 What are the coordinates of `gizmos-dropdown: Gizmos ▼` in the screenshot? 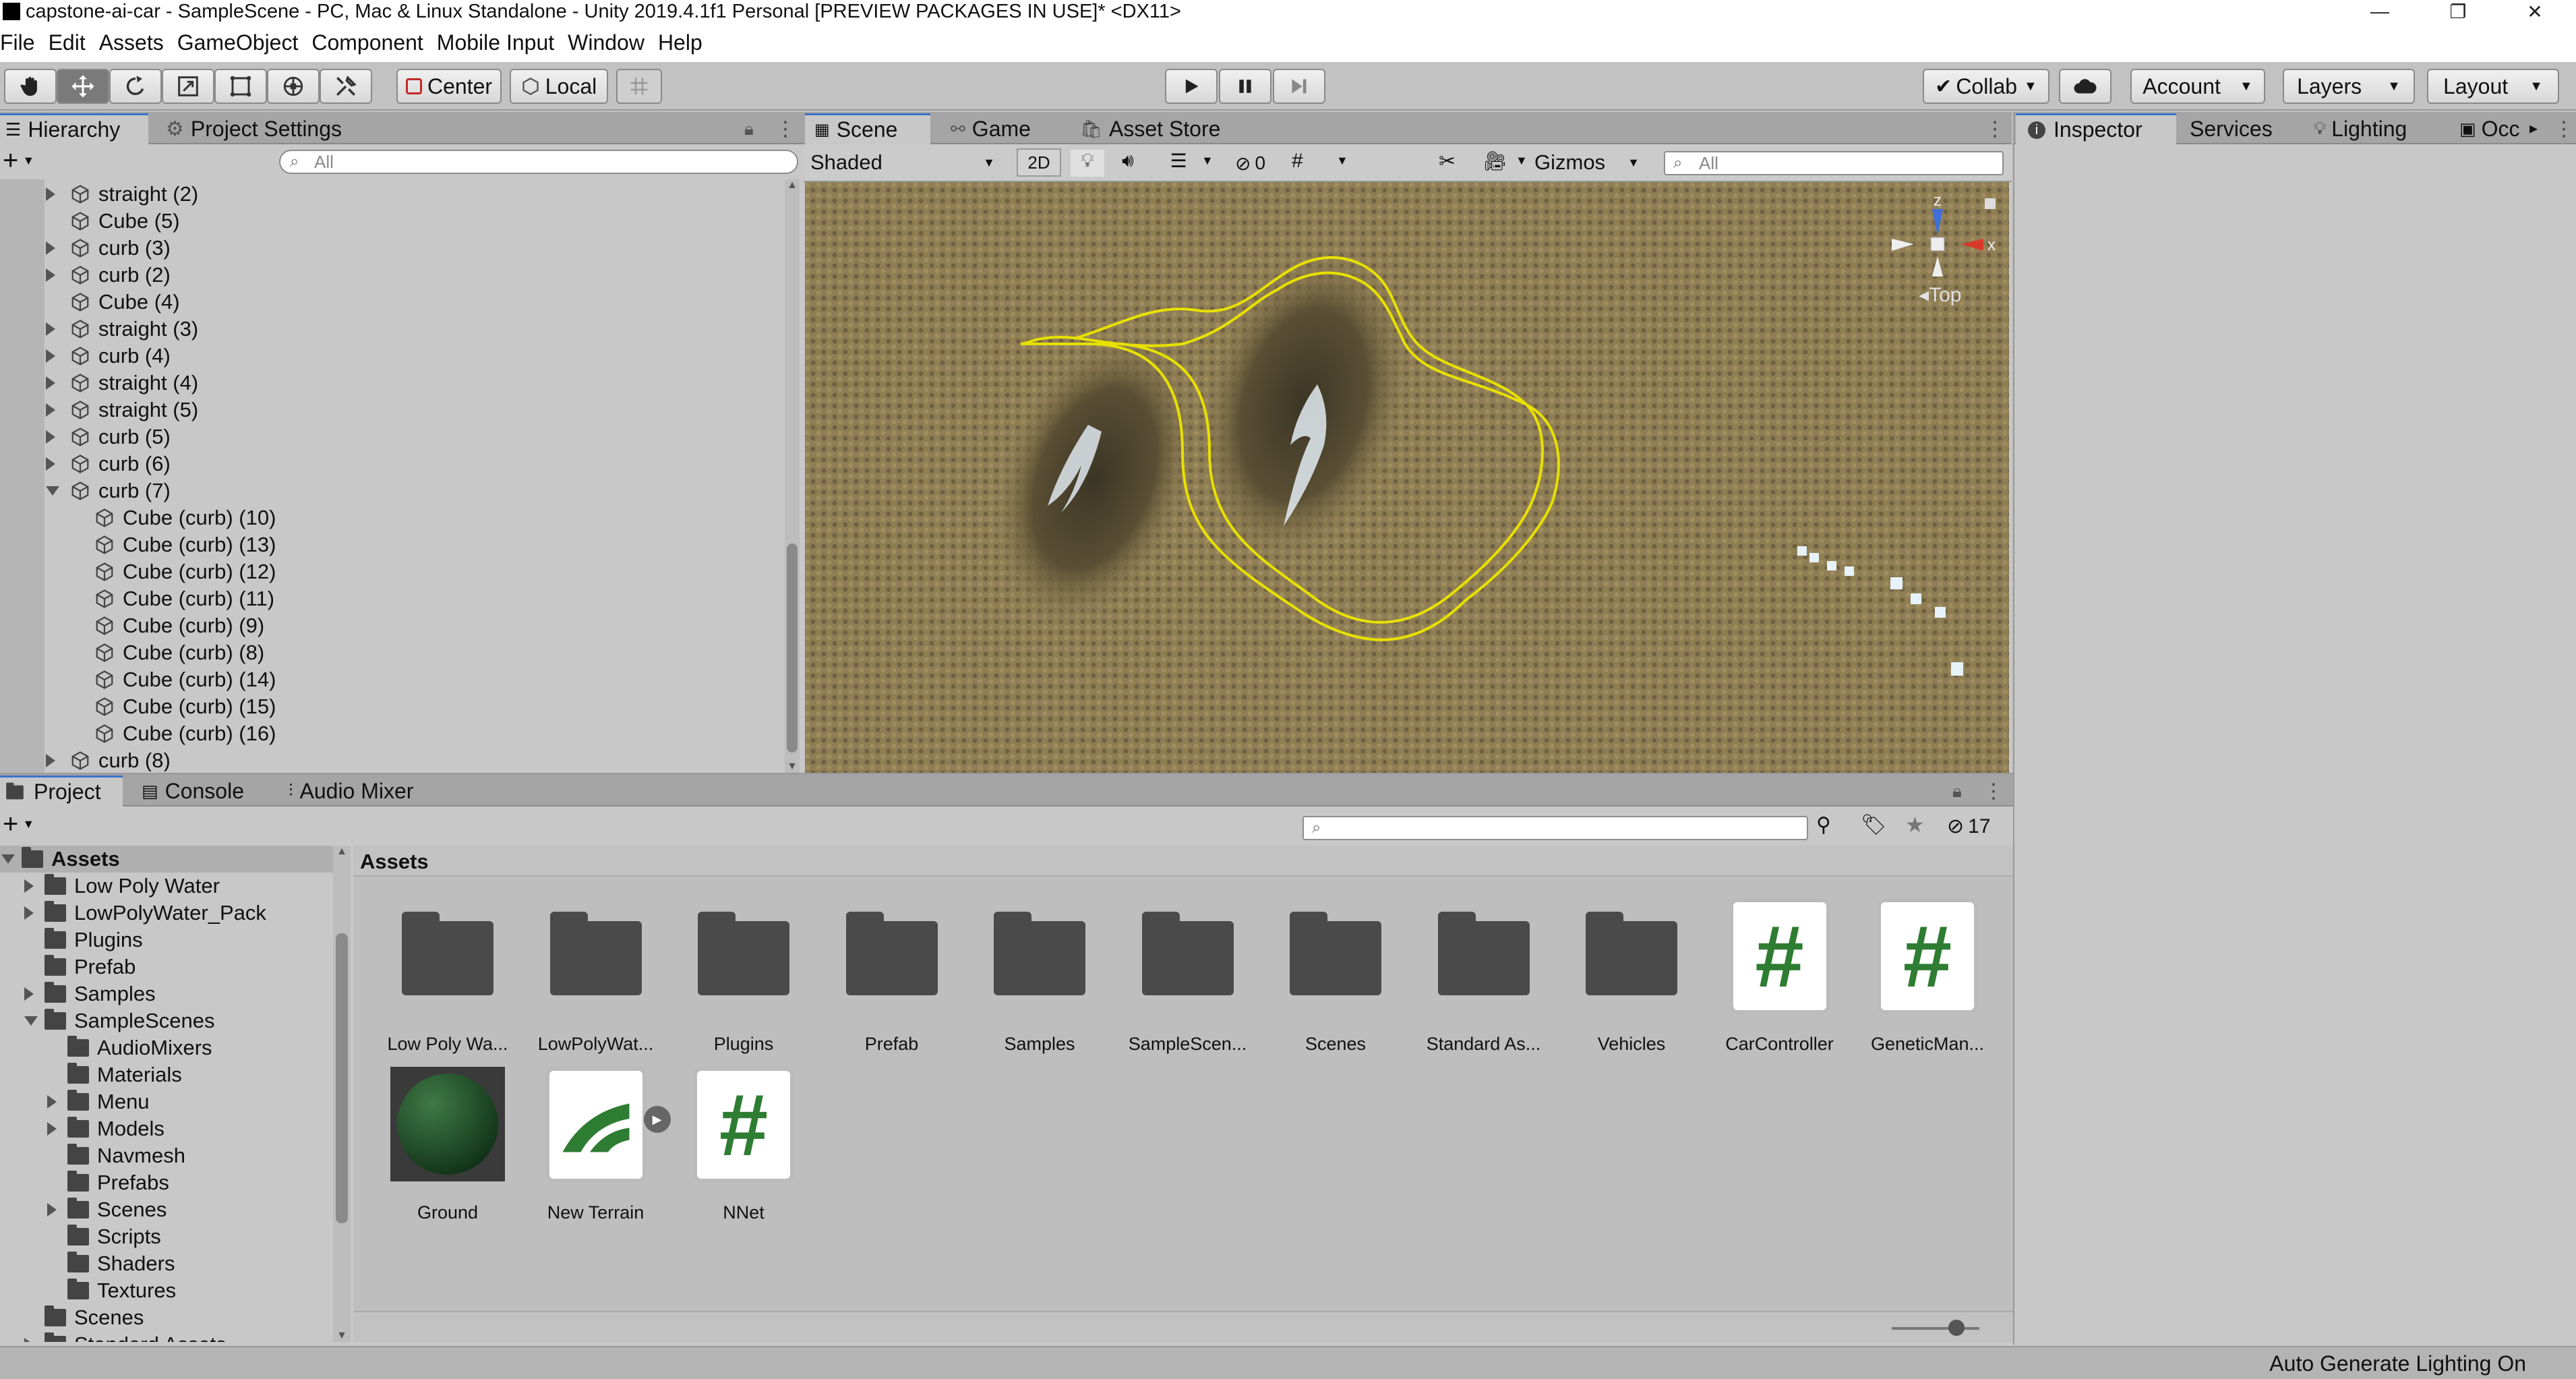 It's located at (1588, 162).